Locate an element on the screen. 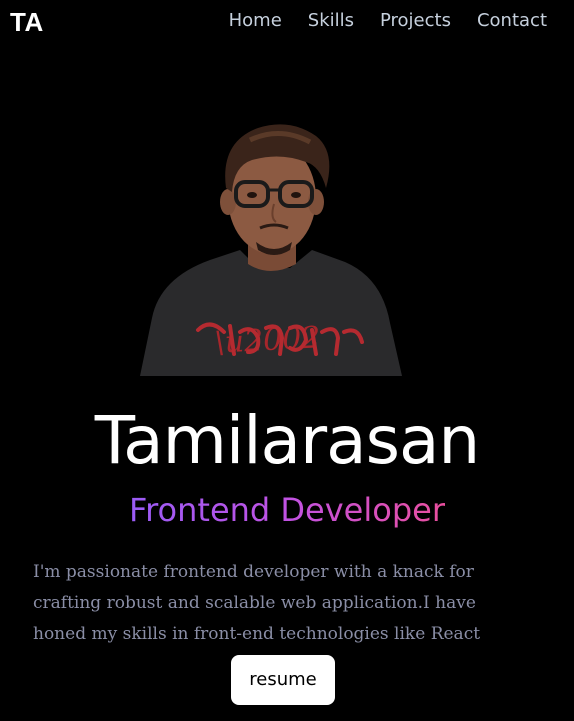  site-logo: TA is located at coordinates (27, 22).